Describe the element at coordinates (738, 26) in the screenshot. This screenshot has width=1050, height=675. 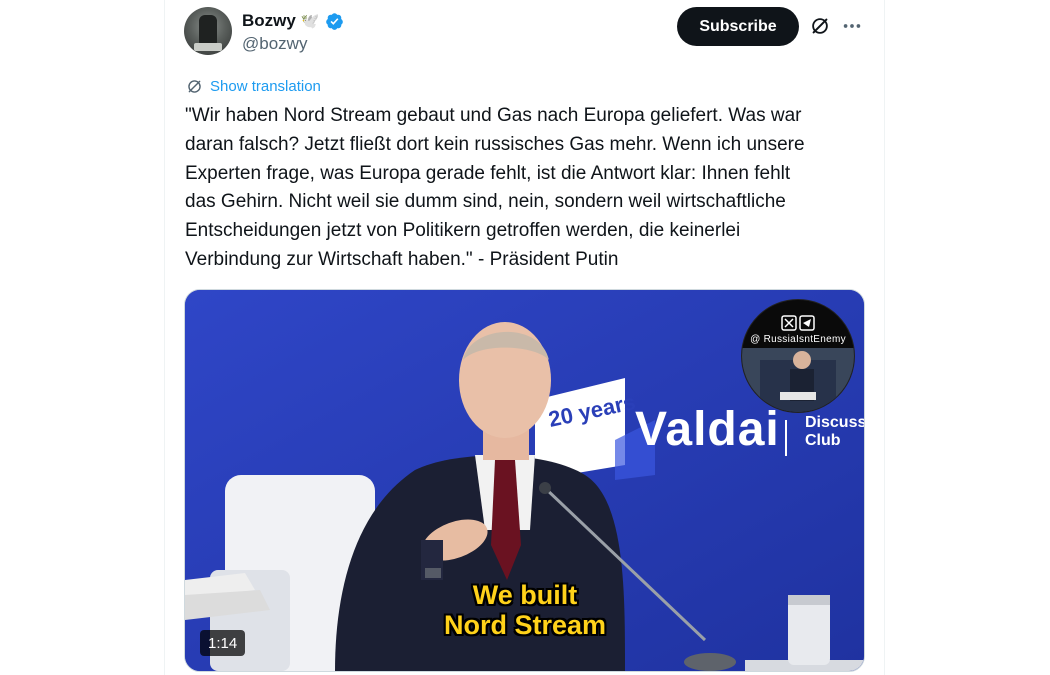
I see `subscribe-button: Subscribe` at that location.